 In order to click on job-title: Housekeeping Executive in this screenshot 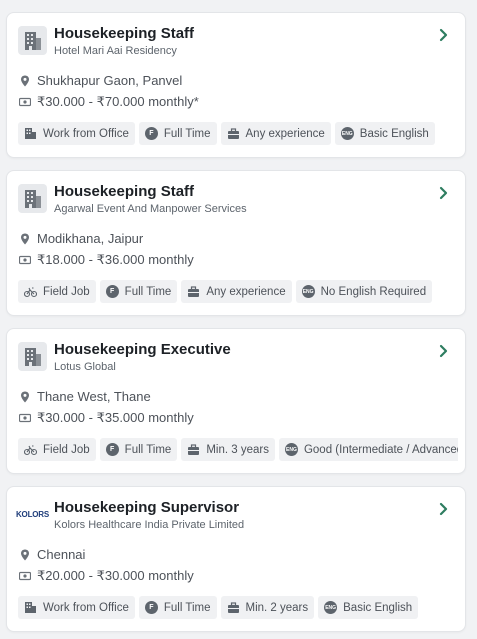, I will do `click(142, 349)`.